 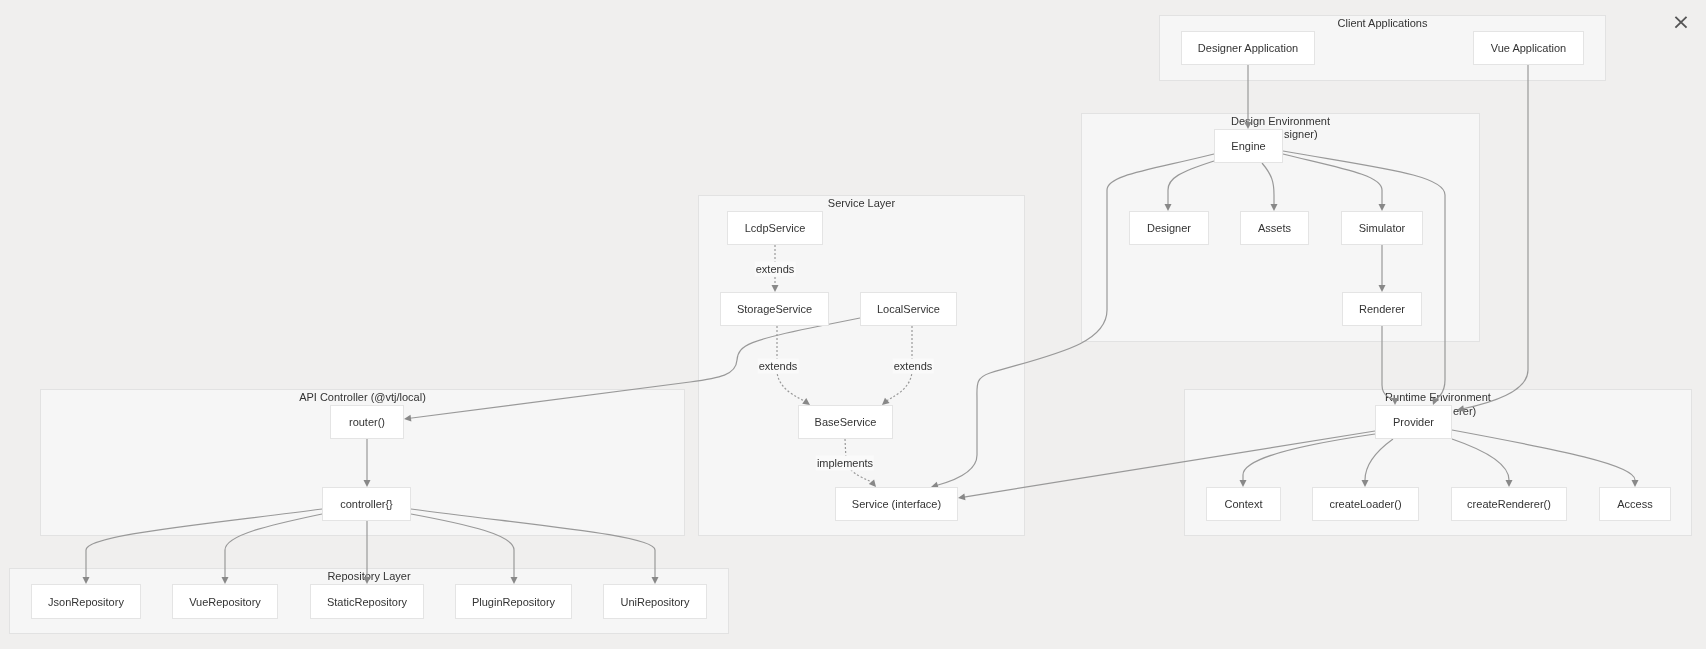 I want to click on diagram-node: LcdpService, so click(x=775, y=228).